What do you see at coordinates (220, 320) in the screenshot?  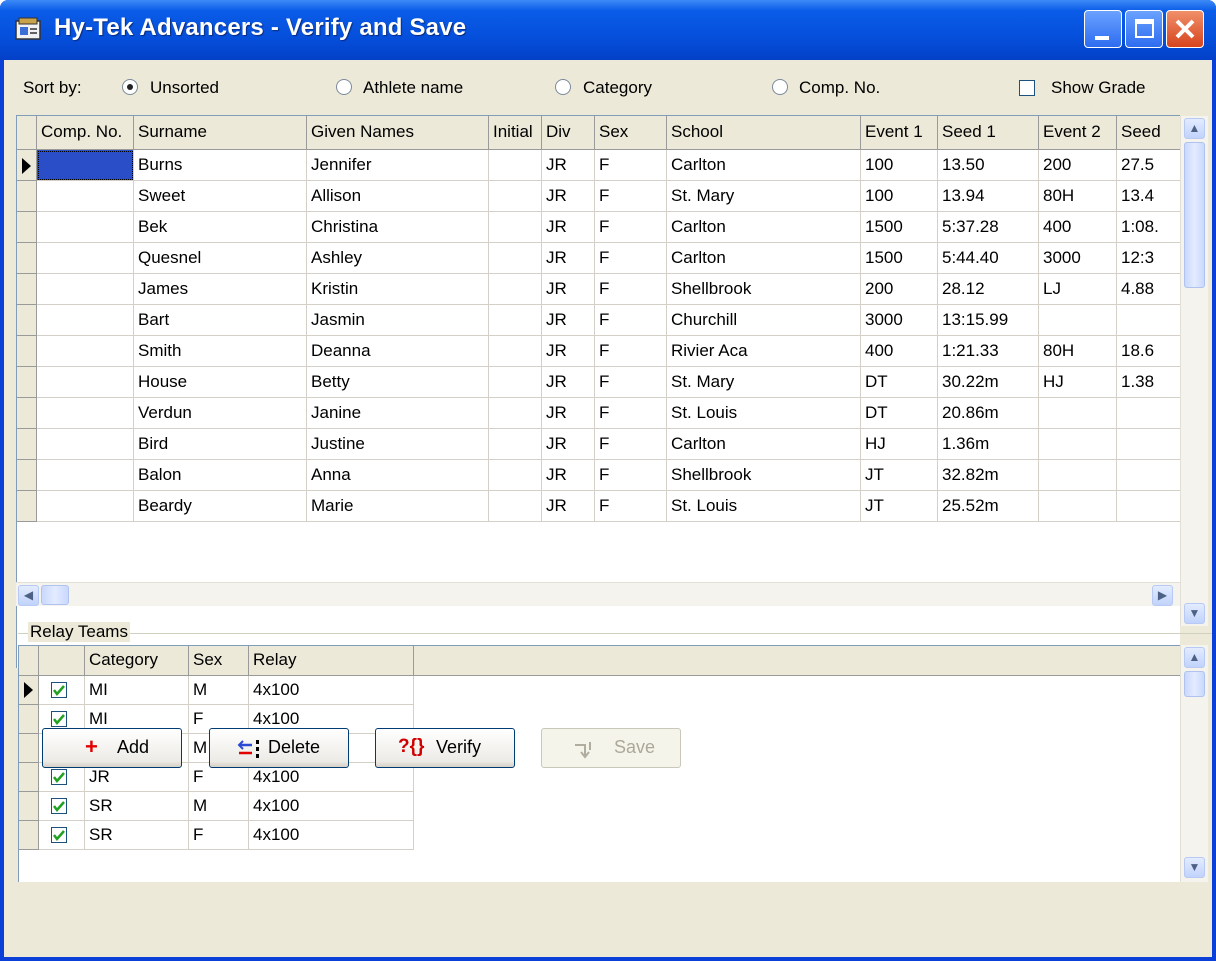 I see `table-cell: Bart` at bounding box center [220, 320].